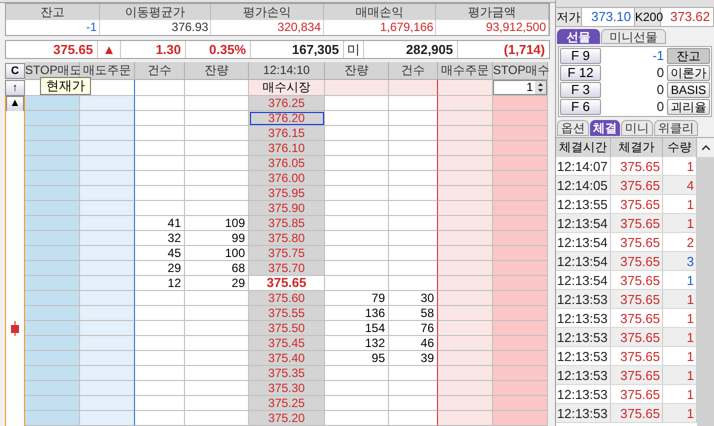 This screenshot has height=426, width=714. I want to click on info-button: BASIS, so click(688, 90).